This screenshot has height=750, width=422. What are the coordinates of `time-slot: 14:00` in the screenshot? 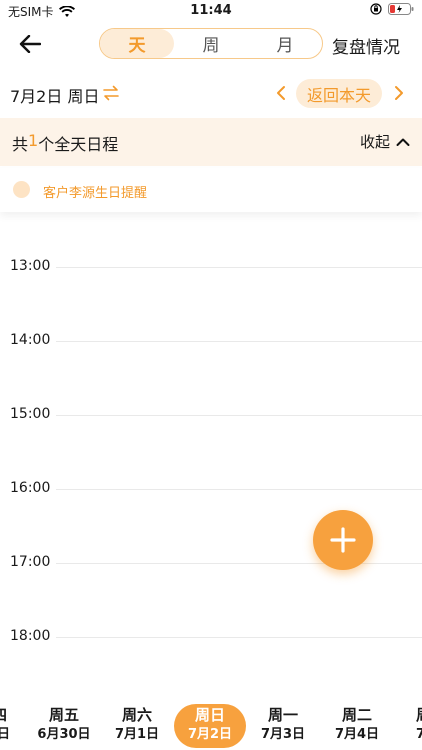 It's located at (211, 342).